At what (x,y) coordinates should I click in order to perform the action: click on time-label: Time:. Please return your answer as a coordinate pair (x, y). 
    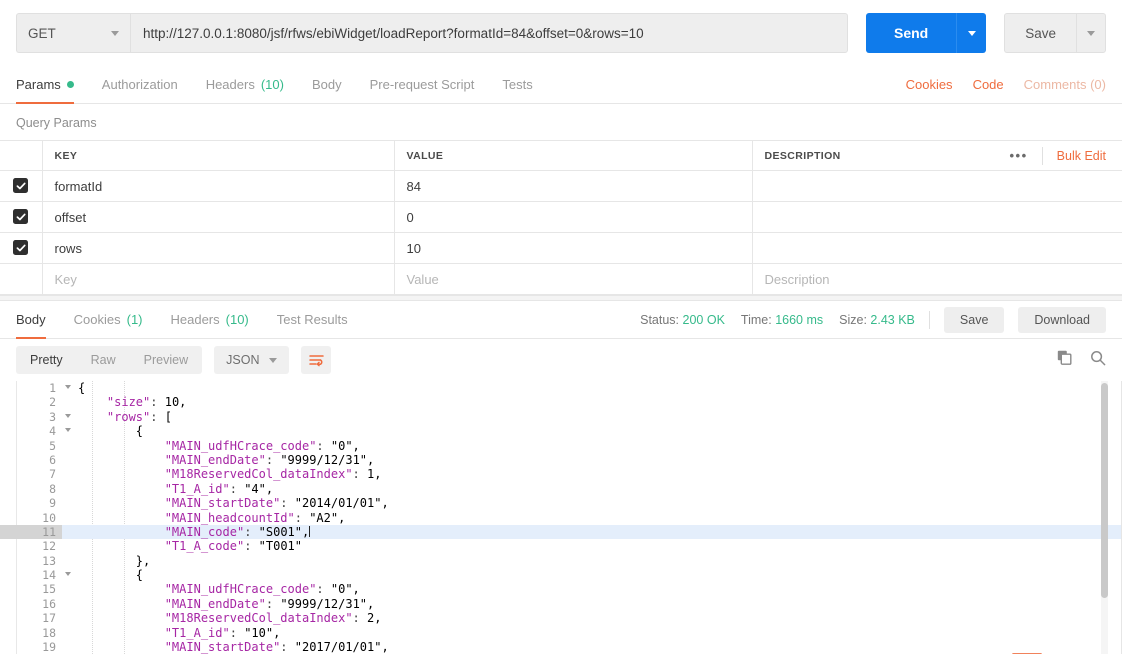
    Looking at the image, I should click on (756, 319).